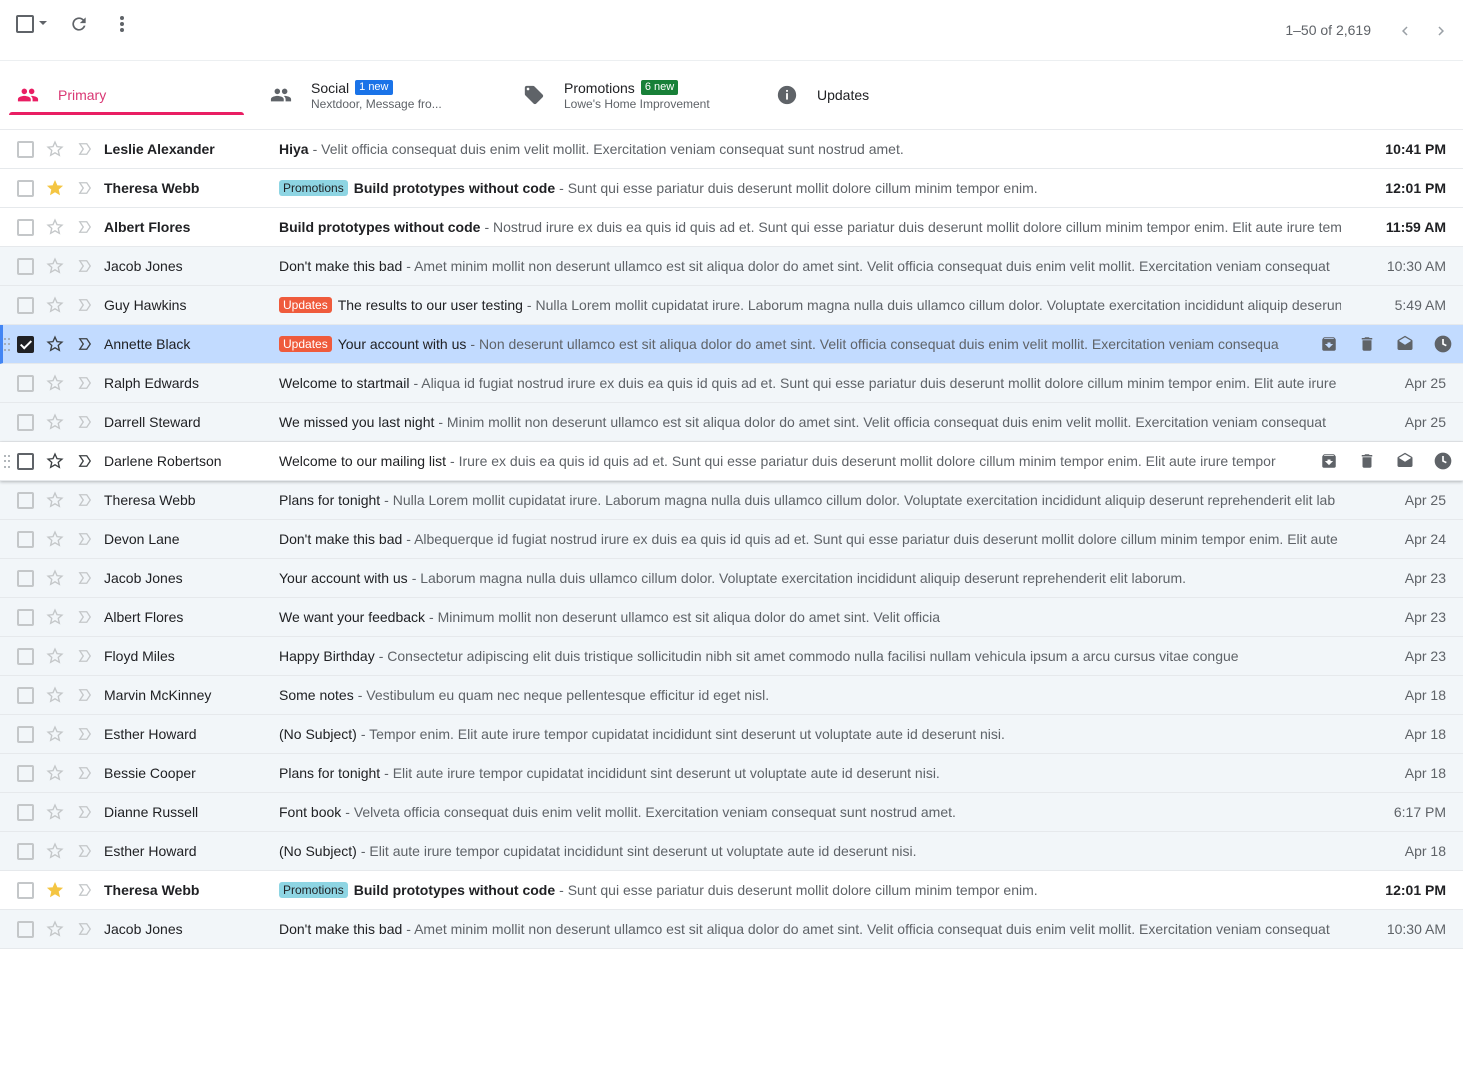  What do you see at coordinates (877, 95) in the screenshot?
I see `tab-updates: Updates` at bounding box center [877, 95].